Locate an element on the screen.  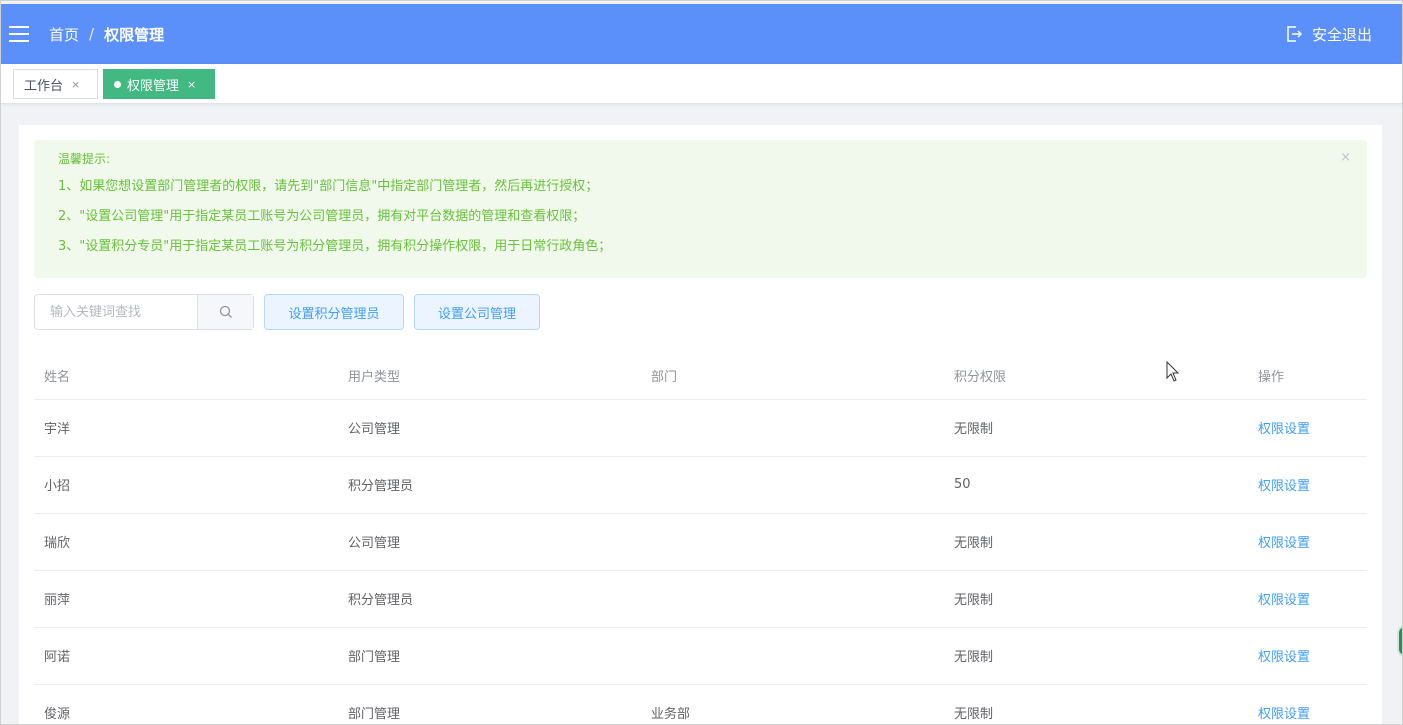
tab-workbench: 工作台 × is located at coordinates (55, 84).